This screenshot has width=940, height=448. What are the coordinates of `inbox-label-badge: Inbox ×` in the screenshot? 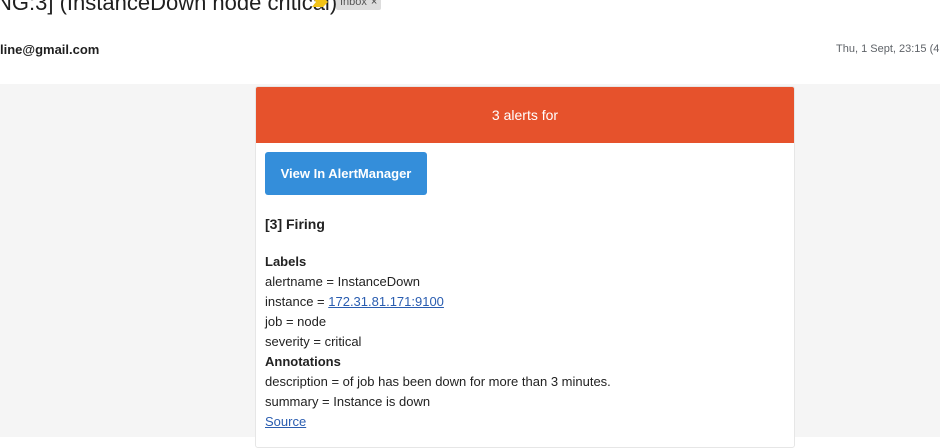 It's located at (359, 5).